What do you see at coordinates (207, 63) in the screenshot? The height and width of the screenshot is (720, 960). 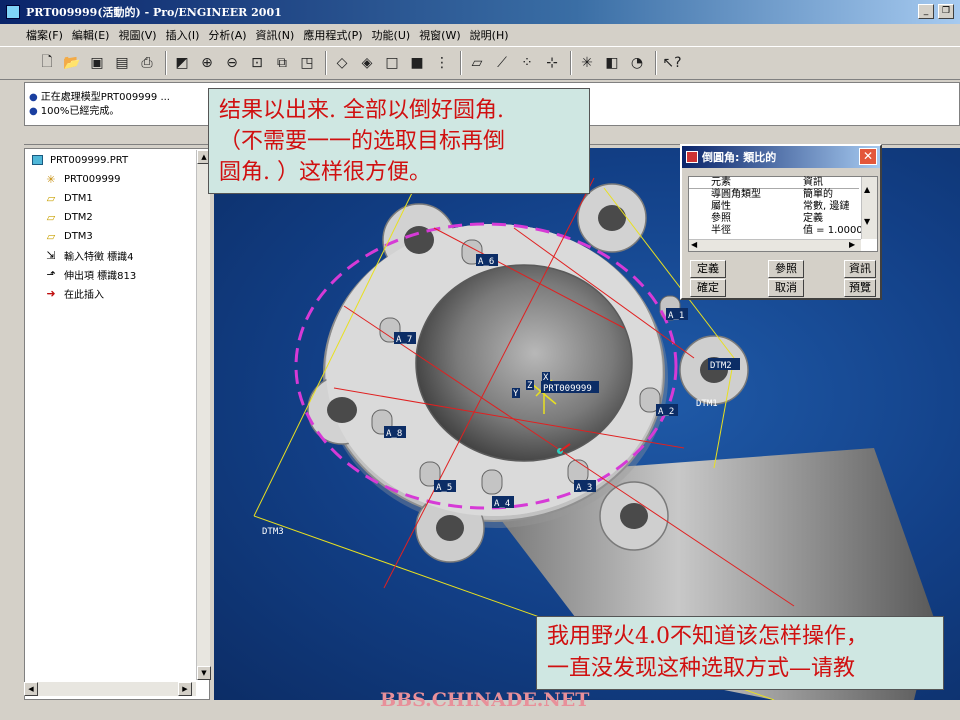 I see `zoom-in-icon: ⊕` at bounding box center [207, 63].